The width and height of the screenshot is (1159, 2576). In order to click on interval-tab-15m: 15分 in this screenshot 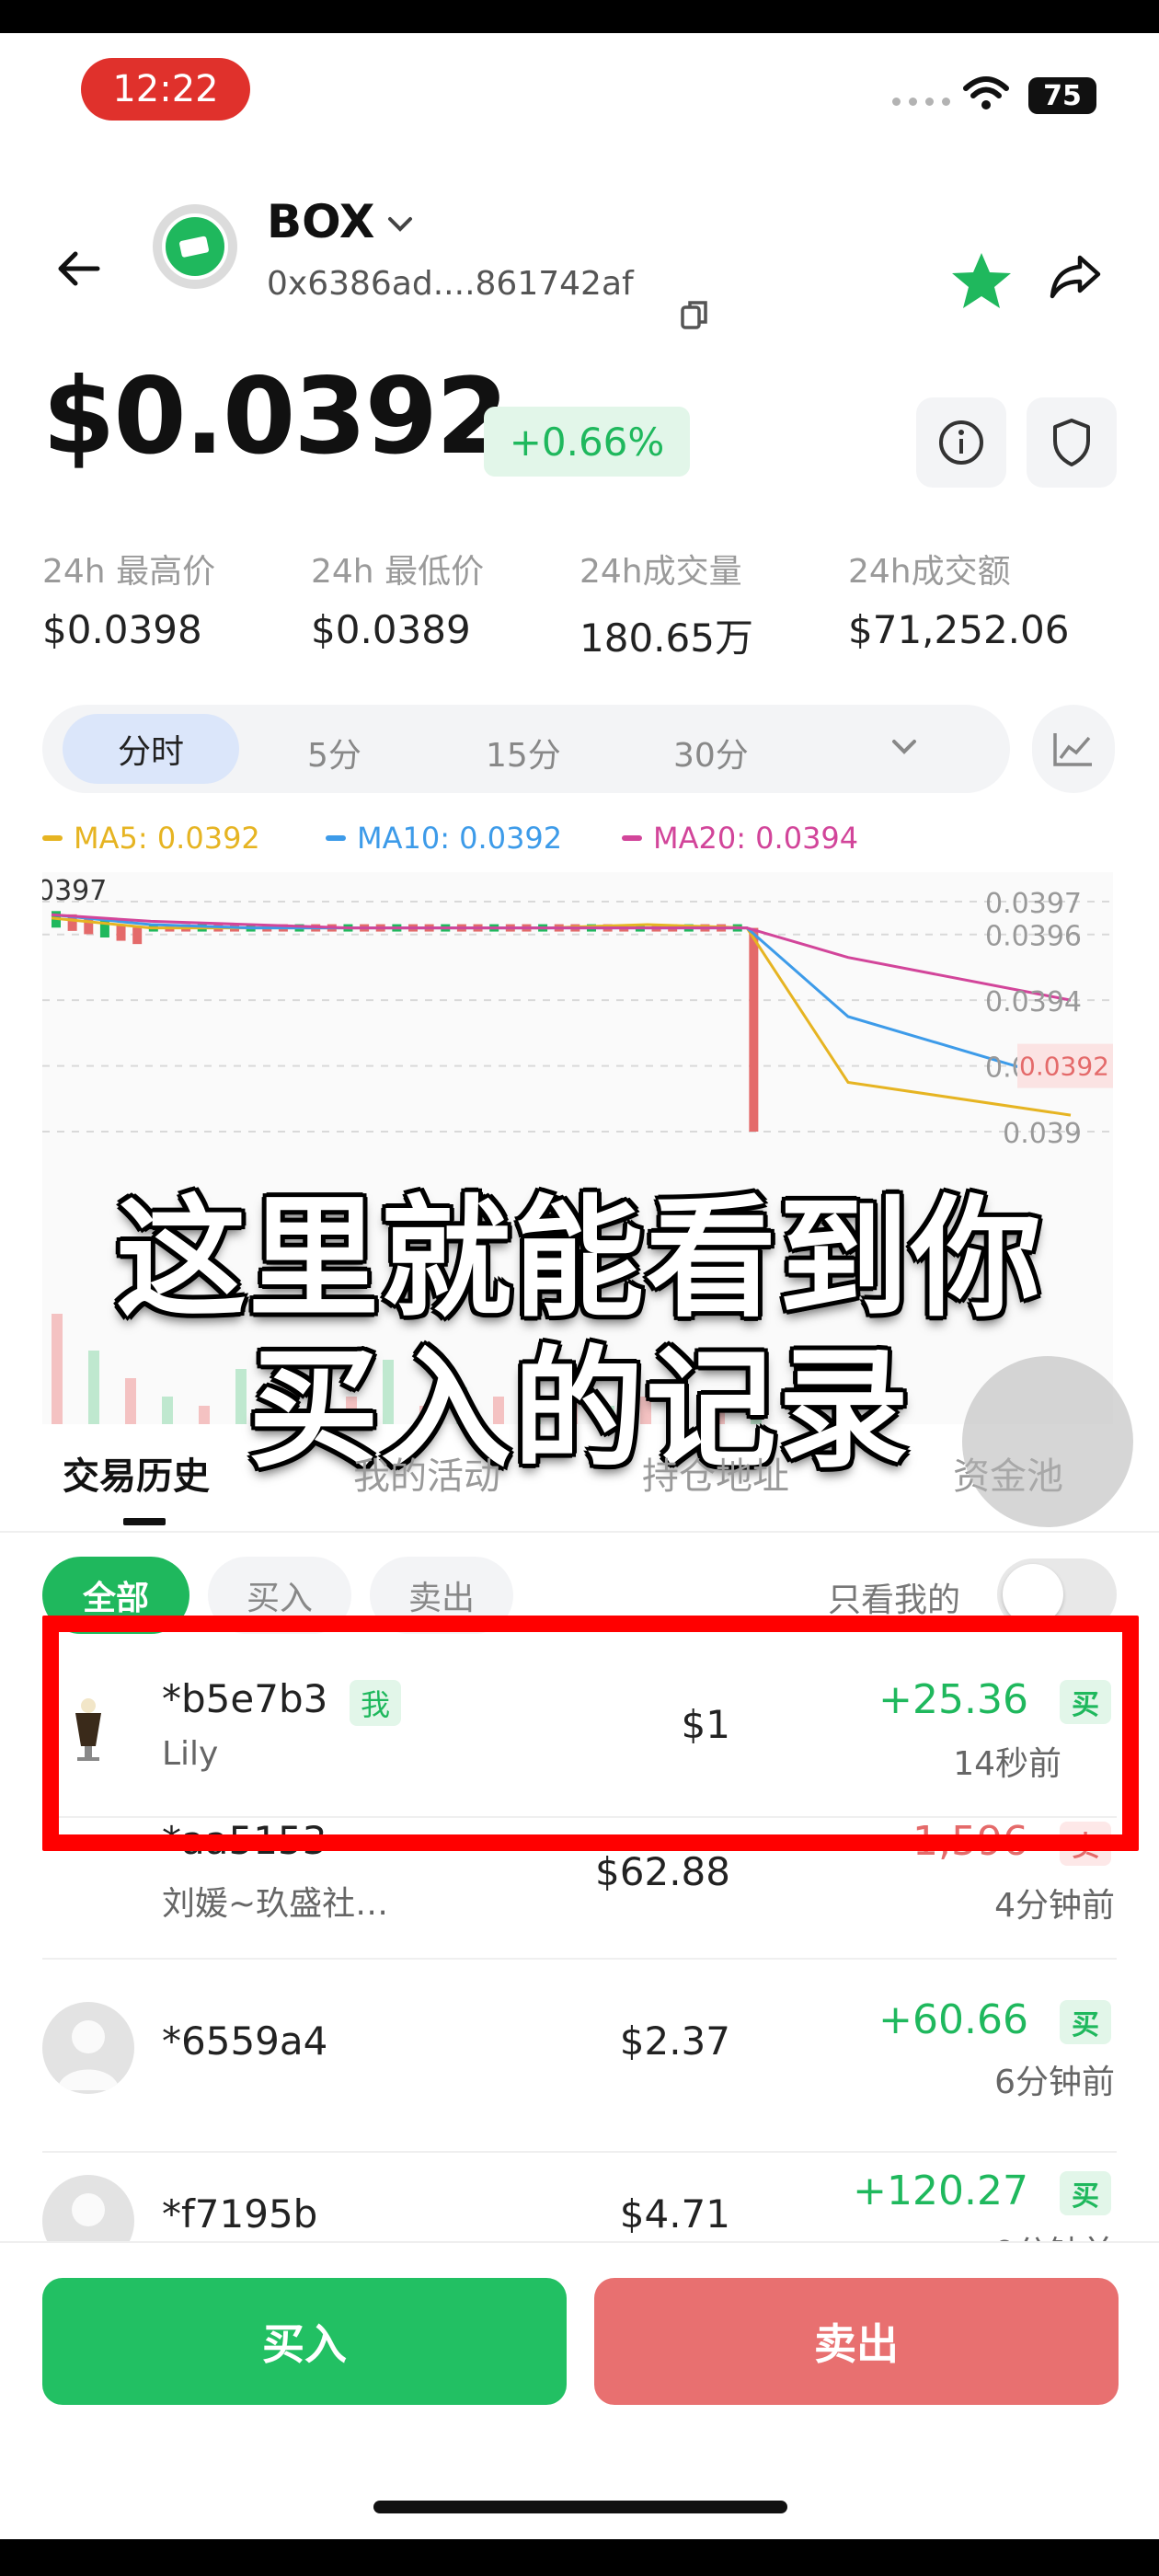, I will do `click(523, 752)`.